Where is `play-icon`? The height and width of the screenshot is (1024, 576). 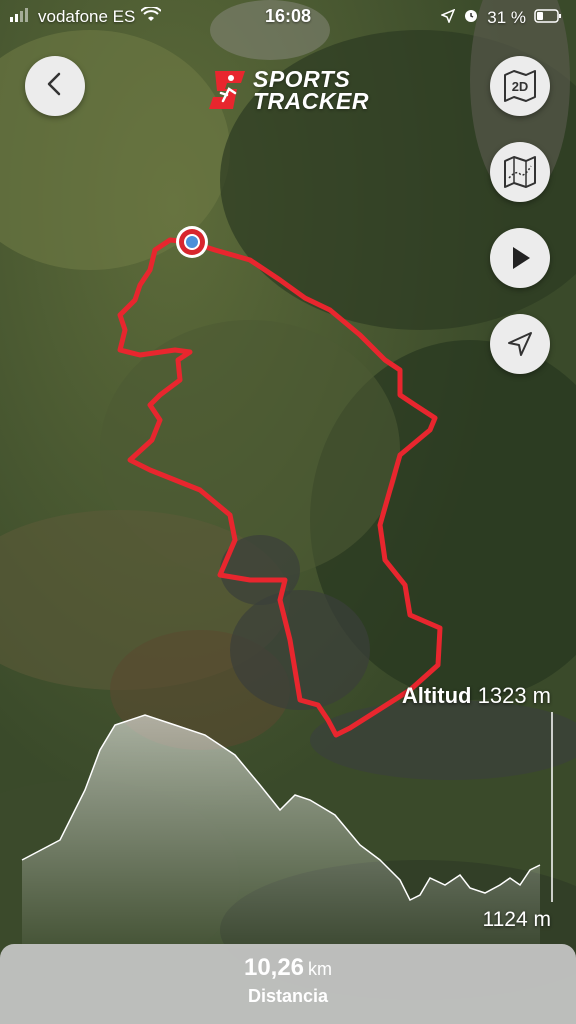 play-icon is located at coordinates (521, 258).